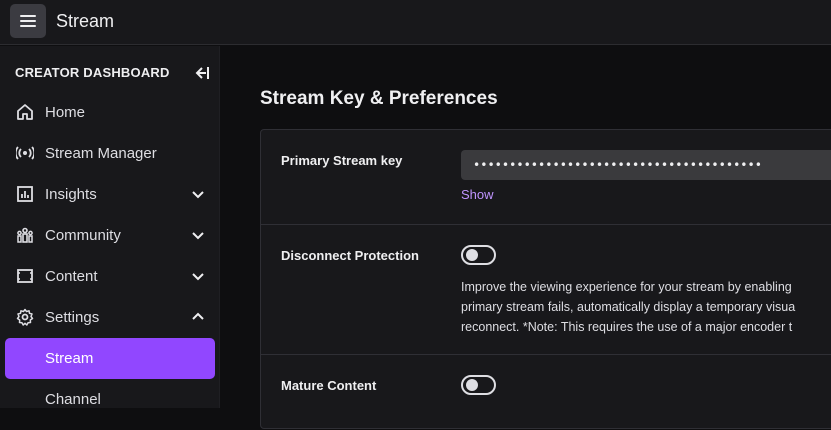 The width and height of the screenshot is (831, 430). Describe the element at coordinates (342, 160) in the screenshot. I see `primary-stream-key-label: Primary Stream key` at that location.